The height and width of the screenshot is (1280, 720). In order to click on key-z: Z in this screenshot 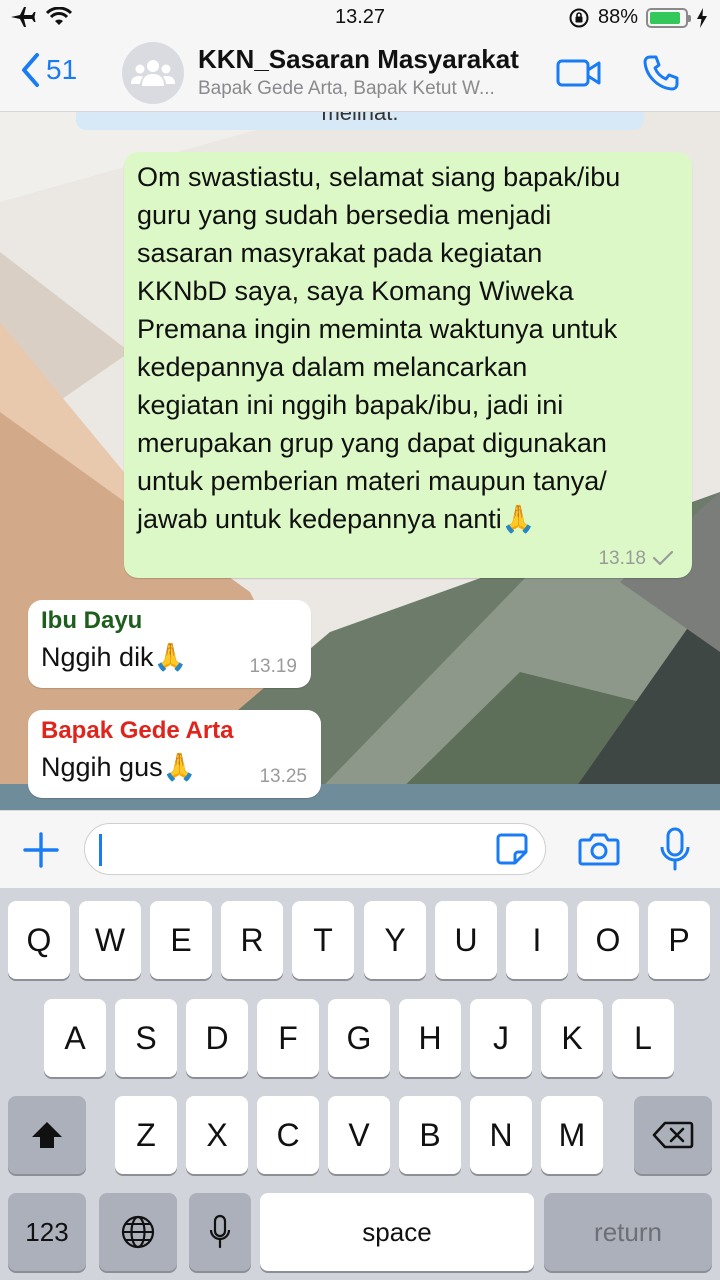, I will do `click(146, 1135)`.